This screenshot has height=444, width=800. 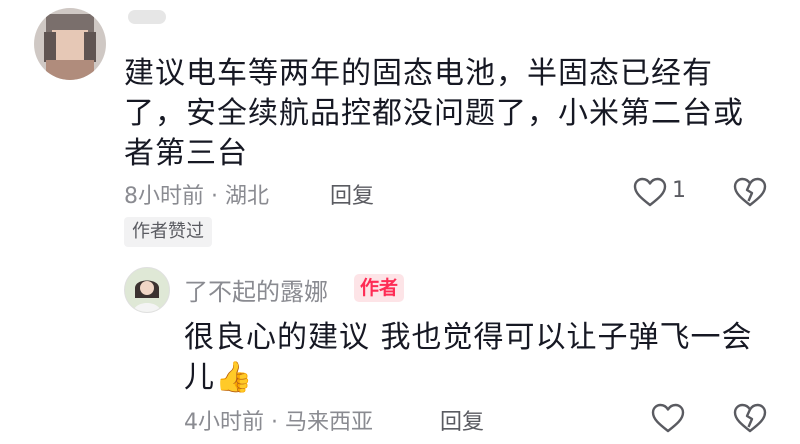 I want to click on comment-reply-button: 回复, so click(x=352, y=194).